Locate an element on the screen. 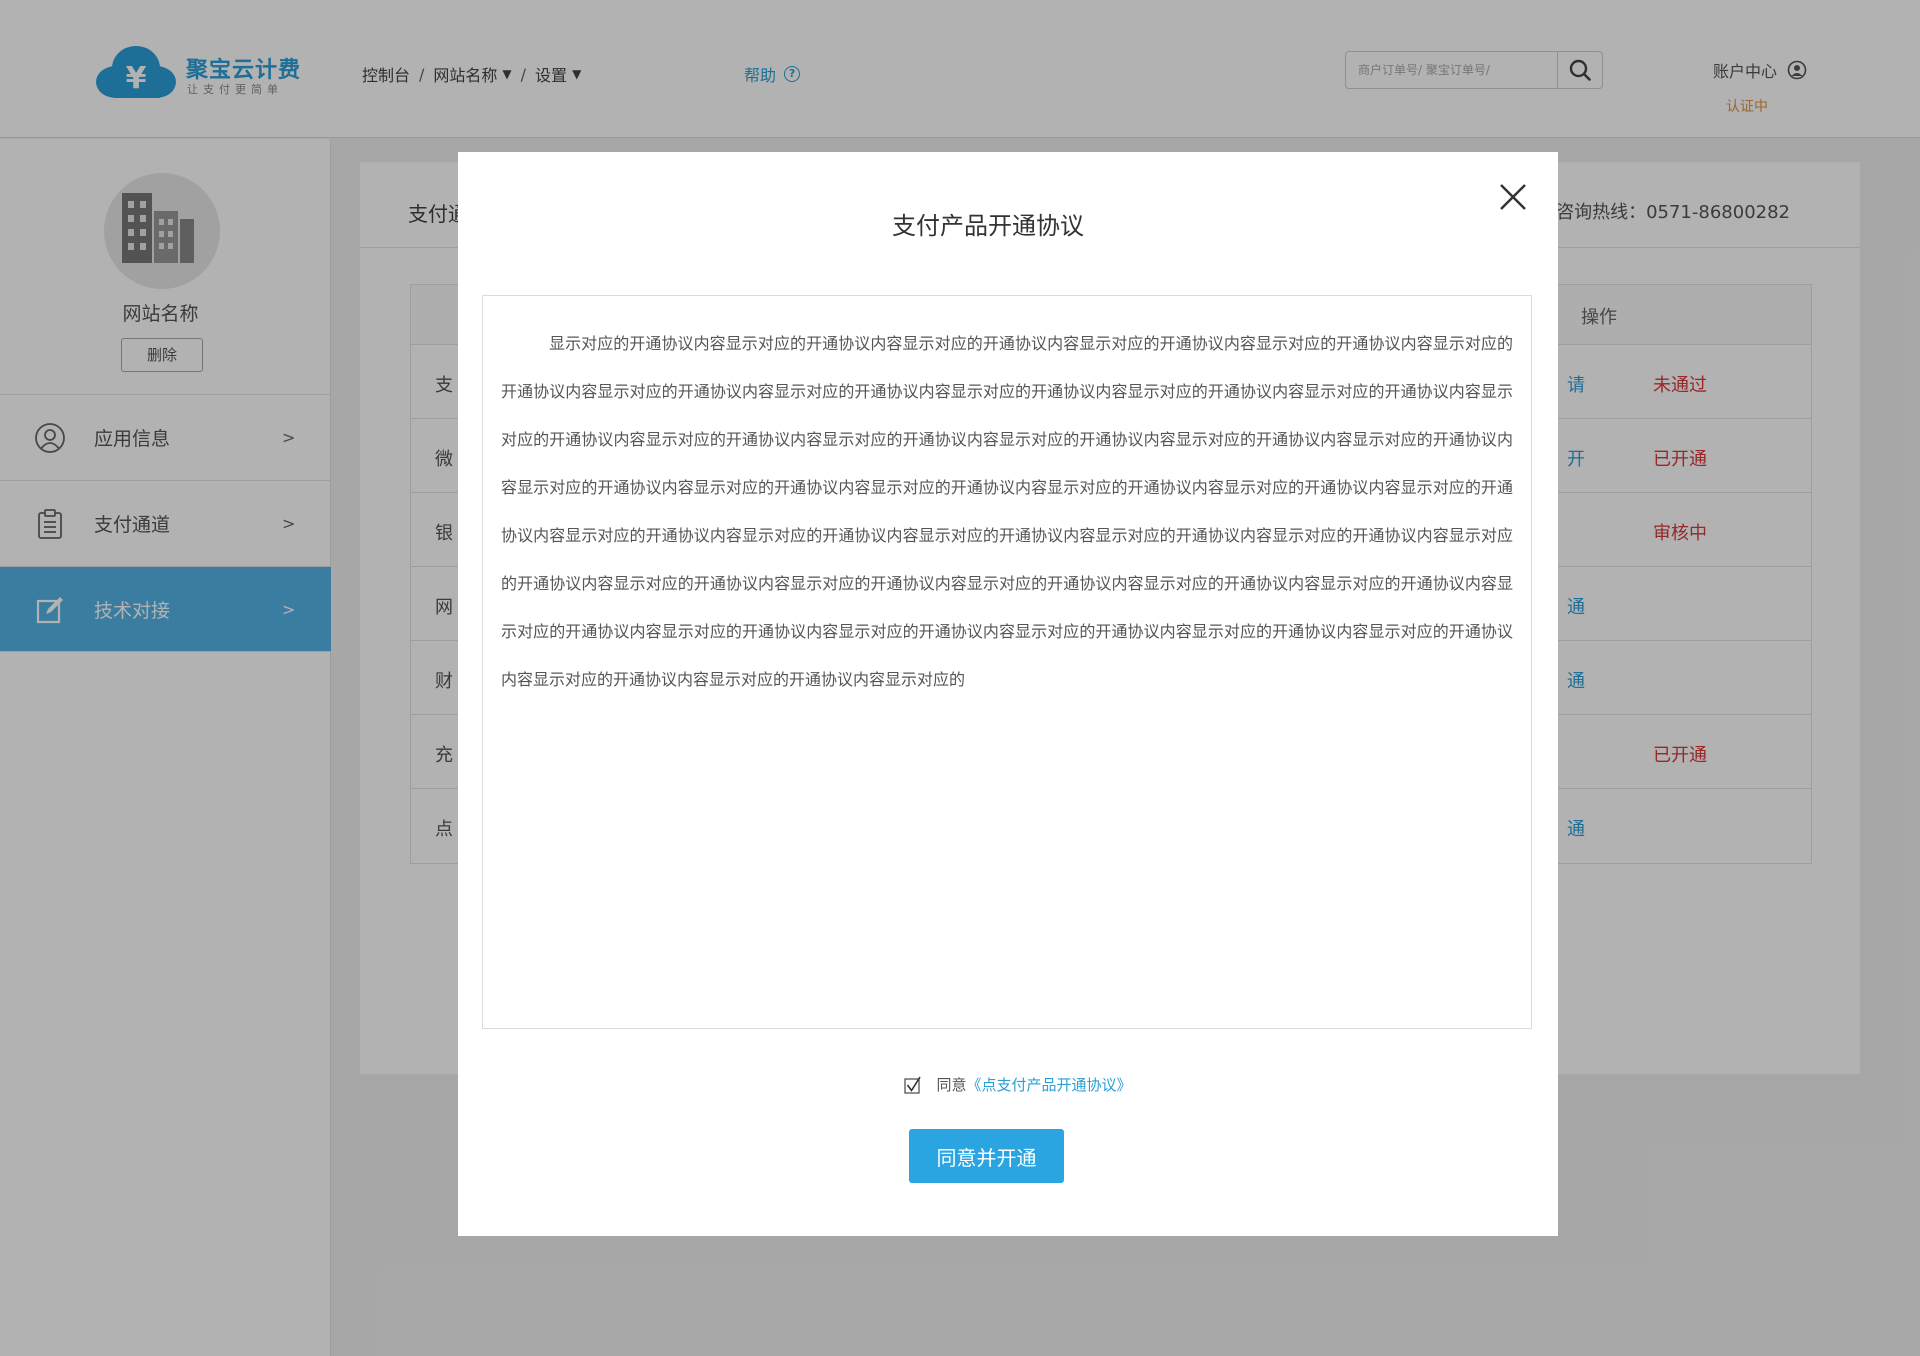 The width and height of the screenshot is (1920, 1356). agree-row: 同意 《点支付产品开通协议》 is located at coordinates (1008, 1084).